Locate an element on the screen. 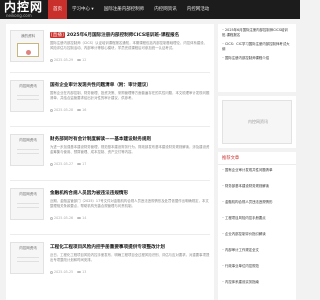 This screenshot has width=320, height=300. article-meta: 2025-05-26 14 is located at coordinates (68, 218).